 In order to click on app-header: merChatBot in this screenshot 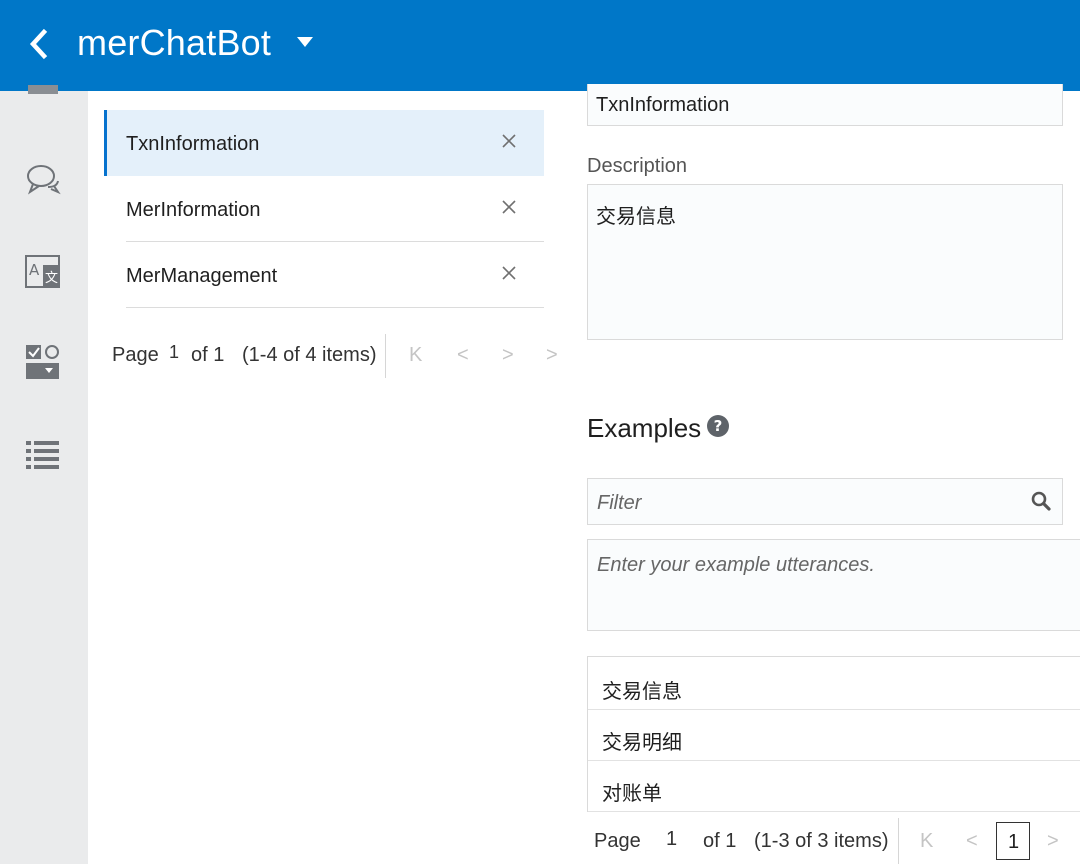, I will do `click(540, 45)`.